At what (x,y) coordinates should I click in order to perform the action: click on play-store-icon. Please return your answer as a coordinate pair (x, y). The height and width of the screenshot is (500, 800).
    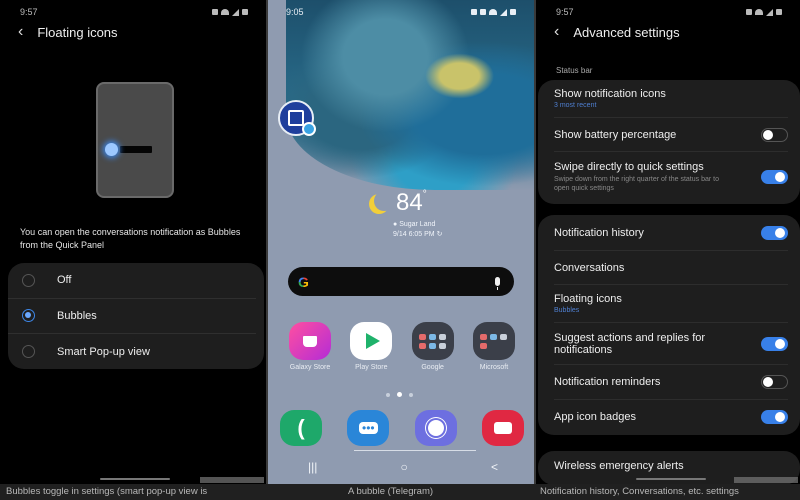
    Looking at the image, I should click on (371, 341).